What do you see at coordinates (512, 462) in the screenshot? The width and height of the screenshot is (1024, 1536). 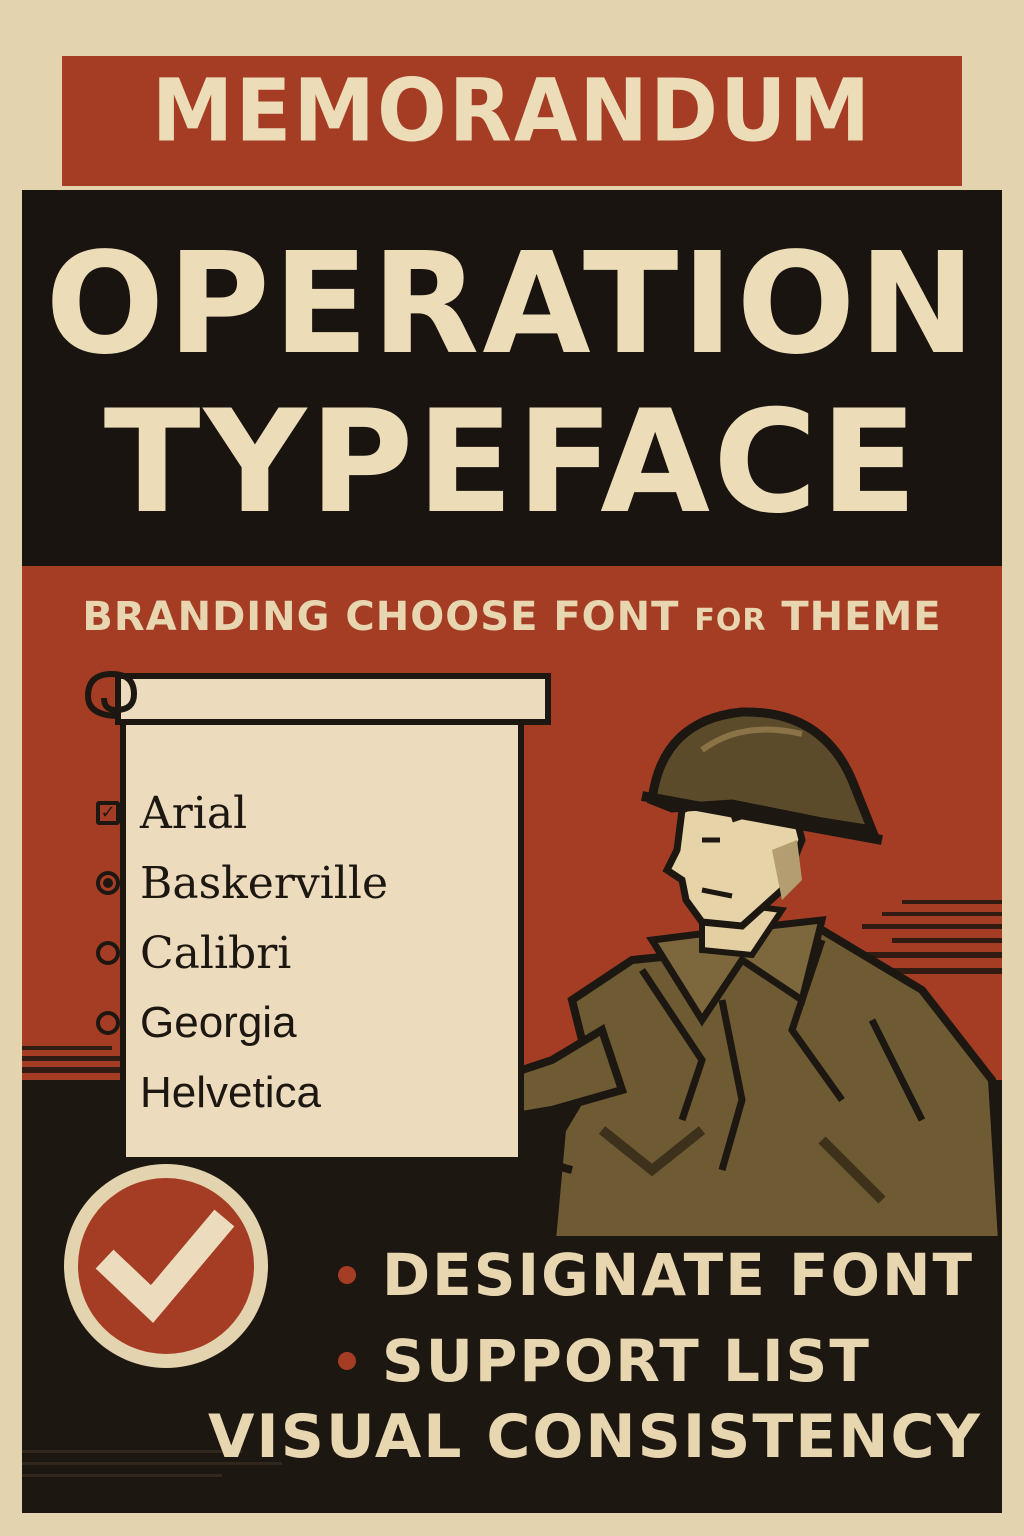 I see `operation-title-line2: TYPEFACE` at bounding box center [512, 462].